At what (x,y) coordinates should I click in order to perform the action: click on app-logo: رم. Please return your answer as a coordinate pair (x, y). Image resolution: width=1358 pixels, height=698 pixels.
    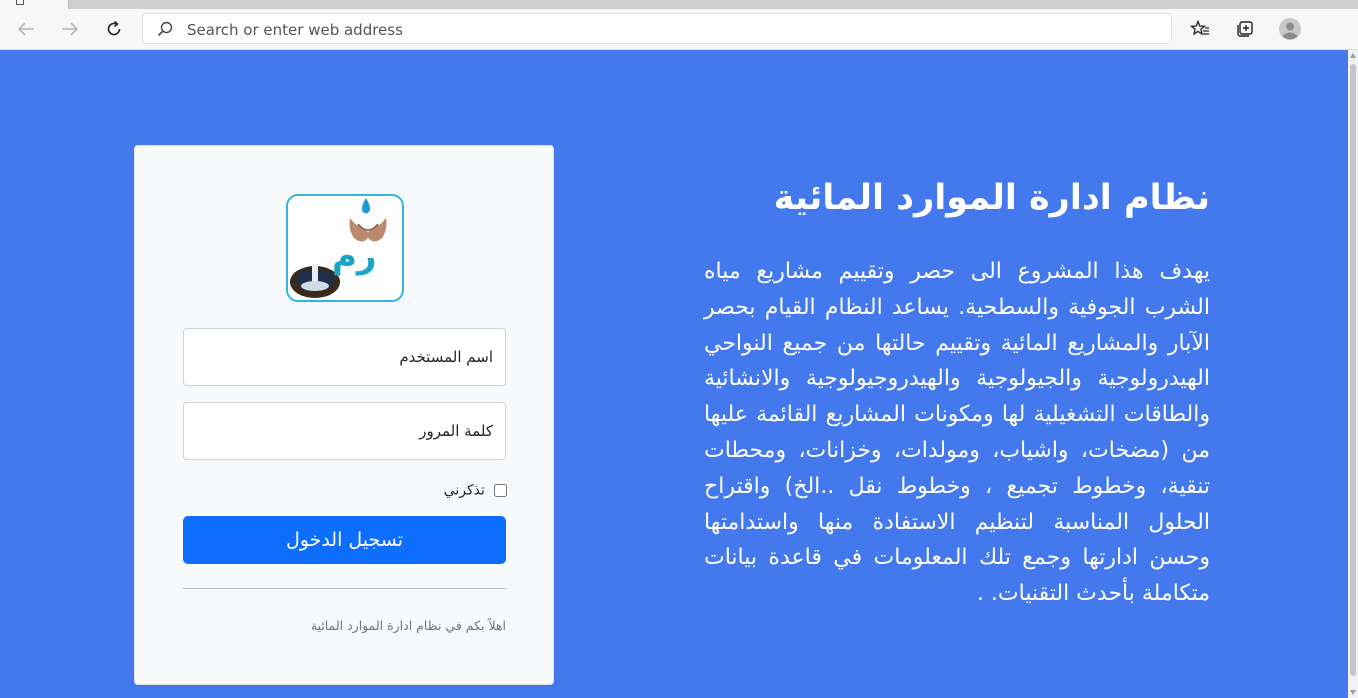
    Looking at the image, I should click on (345, 248).